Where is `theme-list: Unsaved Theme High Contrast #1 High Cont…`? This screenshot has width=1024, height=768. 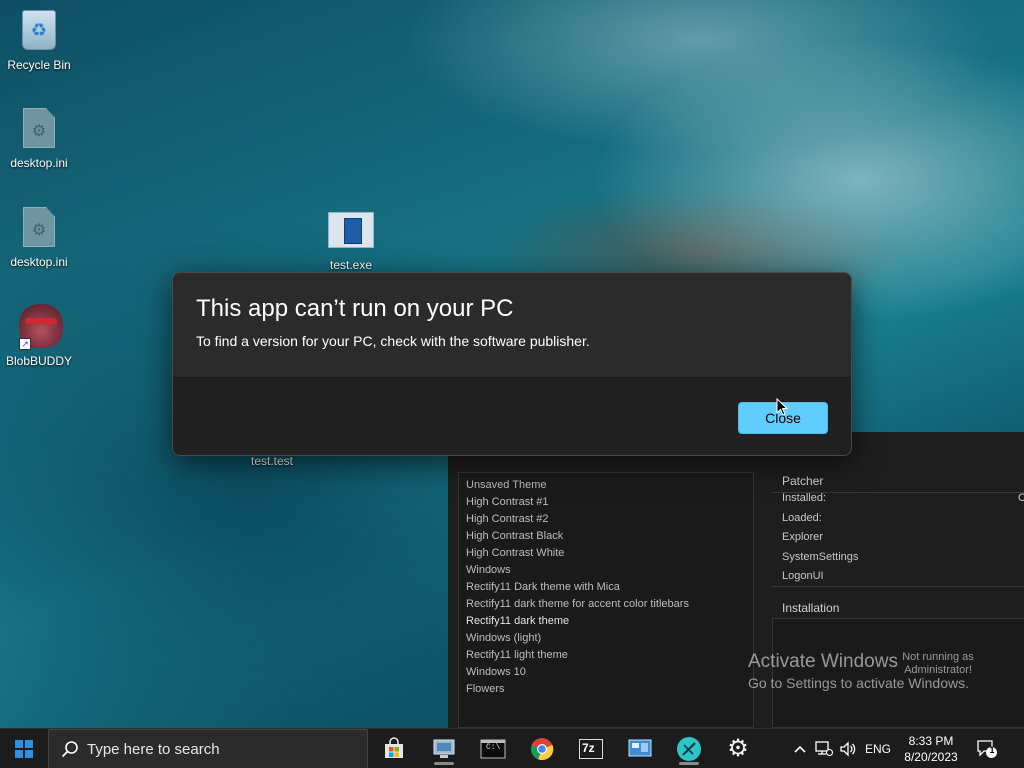 theme-list: Unsaved Theme High Contrast #1 High Cont… is located at coordinates (606, 600).